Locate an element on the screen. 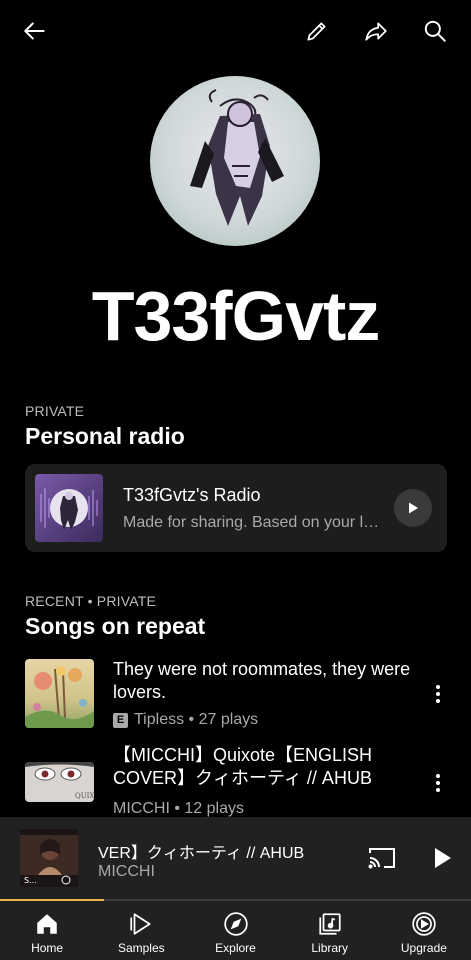 Image resolution: width=471 pixels, height=960 pixels. song-meta-text: Tipless • 27 plays is located at coordinates (196, 719).